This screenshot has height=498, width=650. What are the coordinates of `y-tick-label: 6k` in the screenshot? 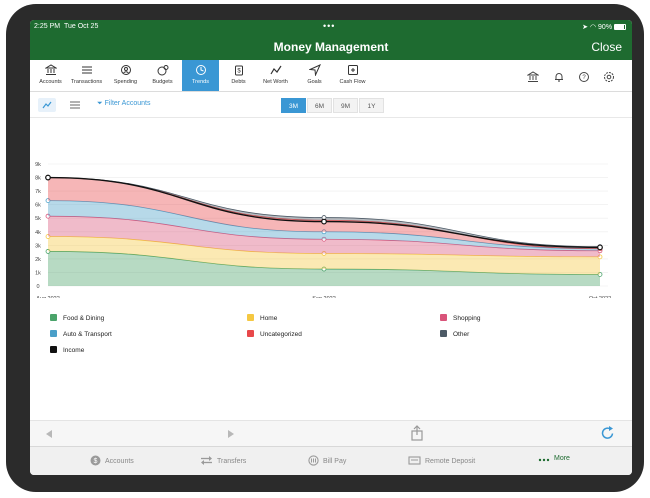 It's located at (38, 206).